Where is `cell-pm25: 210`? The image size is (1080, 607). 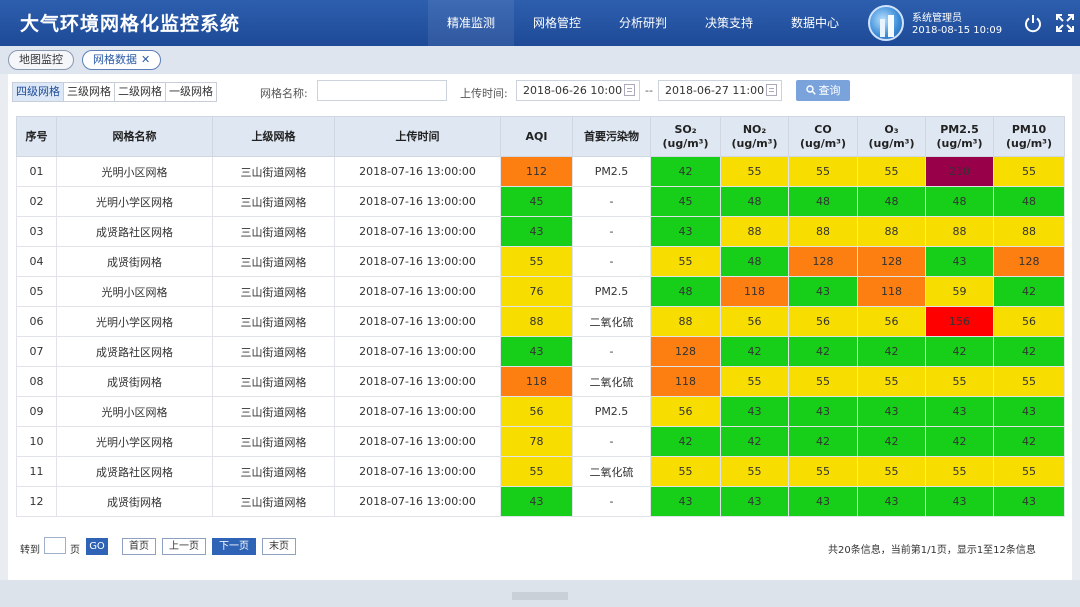 cell-pm25: 210 is located at coordinates (959, 171).